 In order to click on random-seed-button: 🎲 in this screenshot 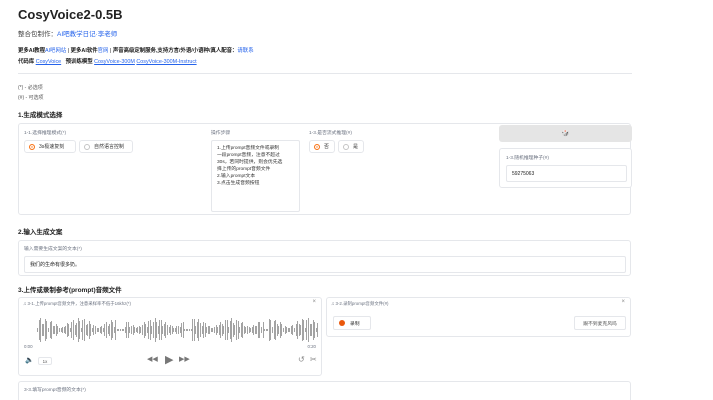, I will do `click(565, 133)`.